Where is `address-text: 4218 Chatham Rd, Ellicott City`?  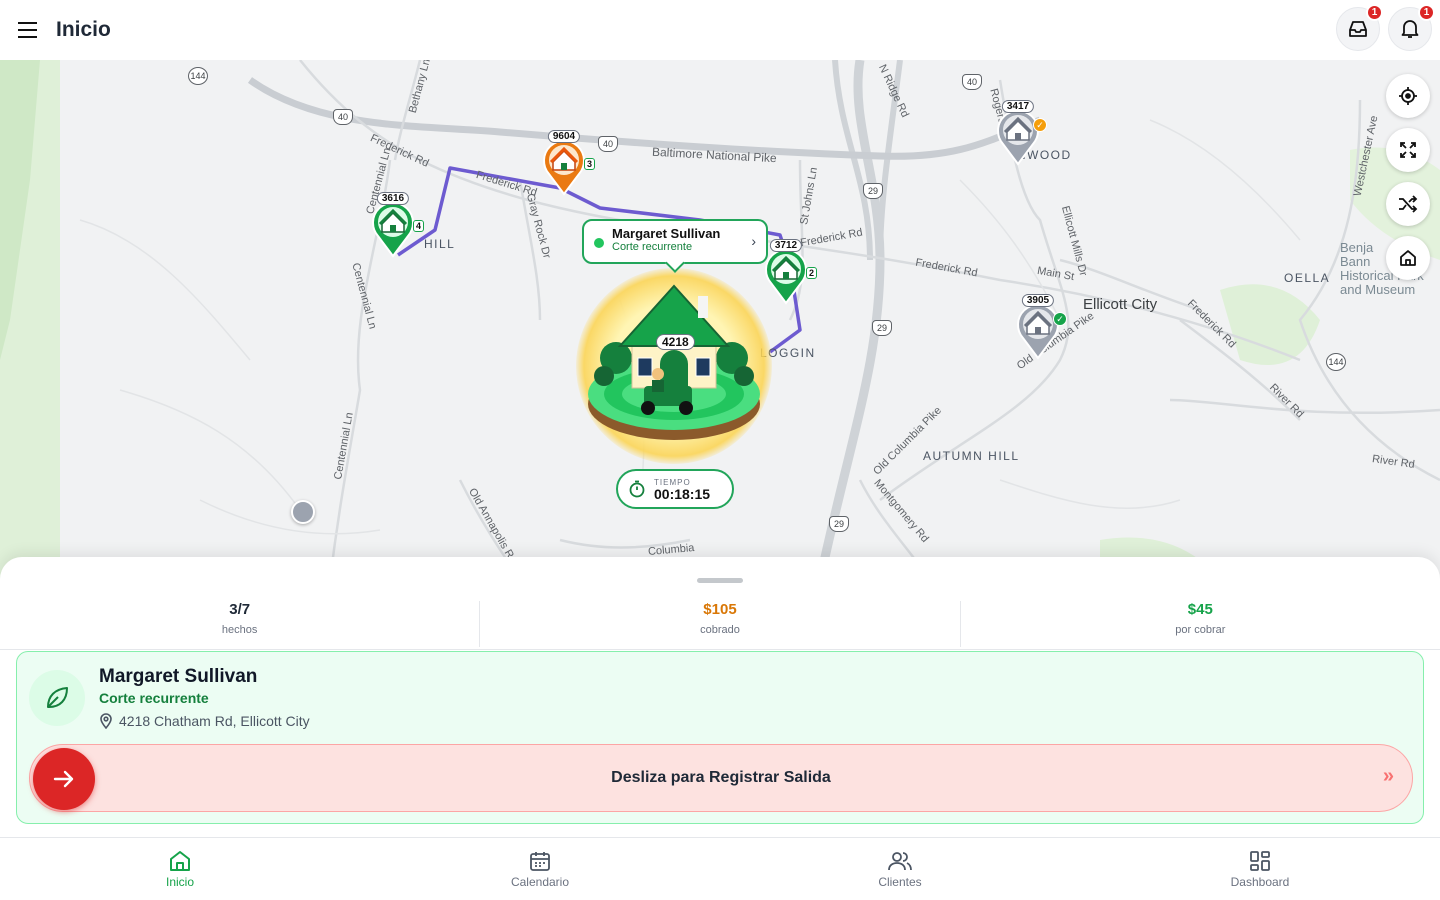 address-text: 4218 Chatham Rd, Ellicott City is located at coordinates (214, 721).